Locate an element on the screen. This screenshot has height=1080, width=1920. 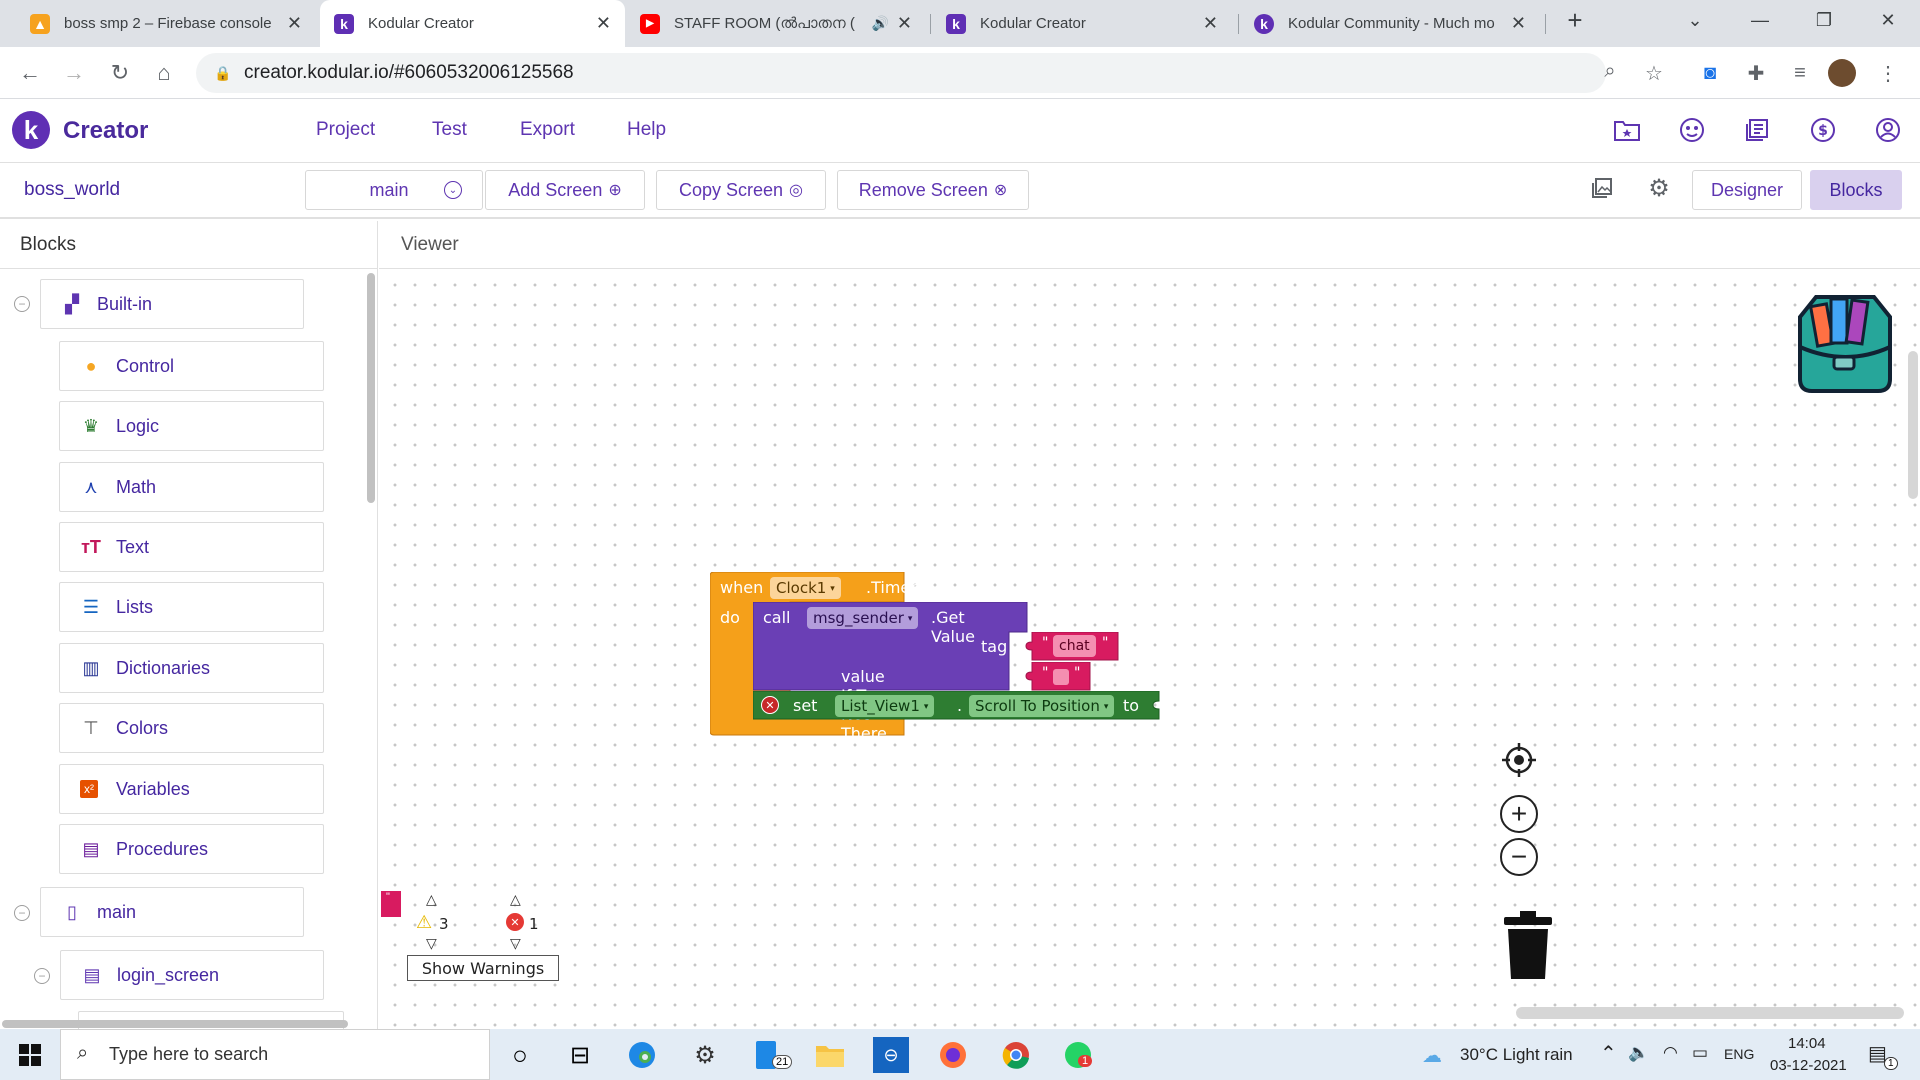
menu-test: Test is located at coordinates (449, 130).